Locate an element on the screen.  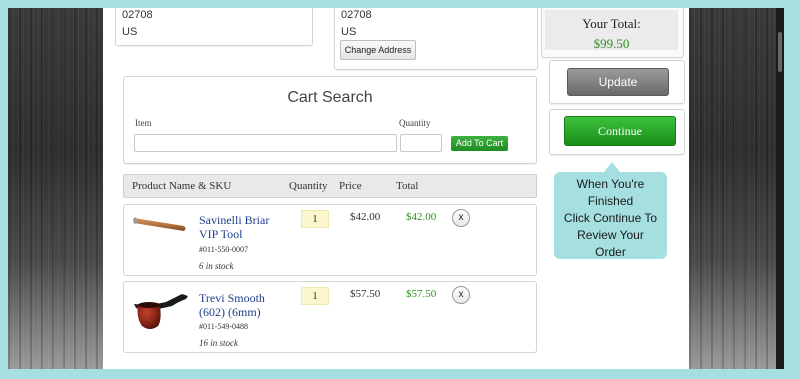
update-panel: Update is located at coordinates (617, 82).